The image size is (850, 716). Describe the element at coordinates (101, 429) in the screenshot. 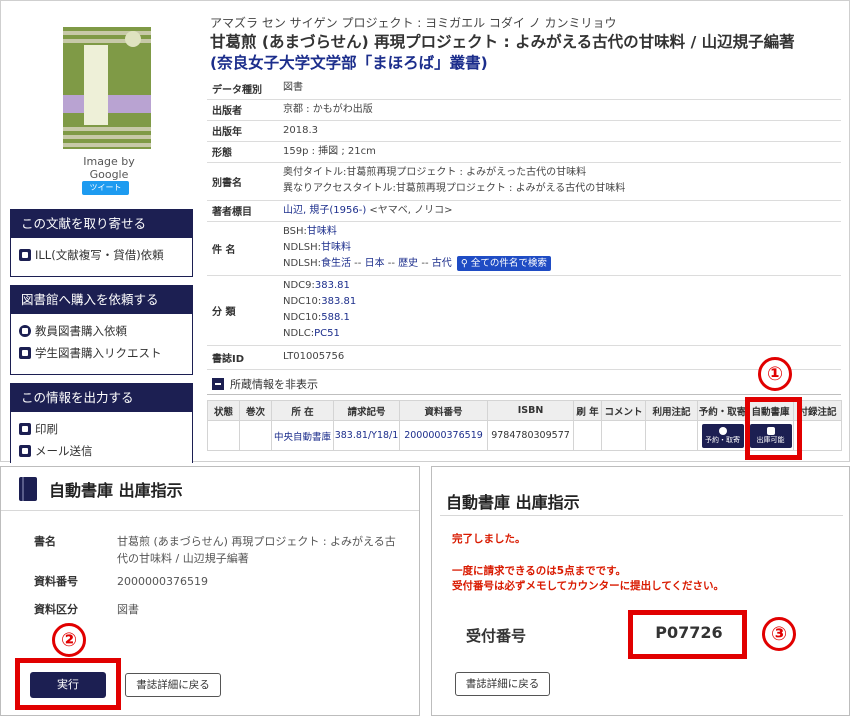

I see `print-link: 印刷` at that location.